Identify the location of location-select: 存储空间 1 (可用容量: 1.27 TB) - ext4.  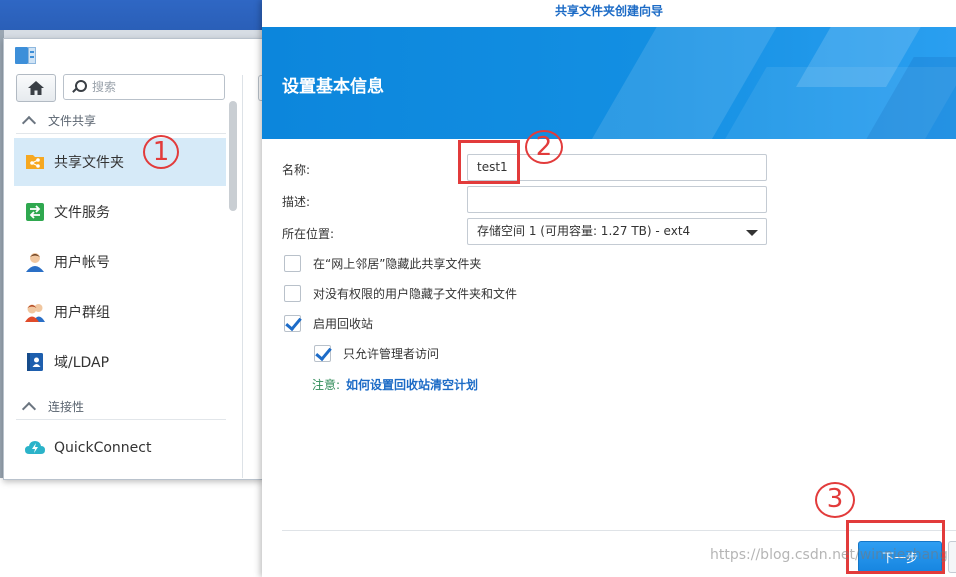
(617, 231).